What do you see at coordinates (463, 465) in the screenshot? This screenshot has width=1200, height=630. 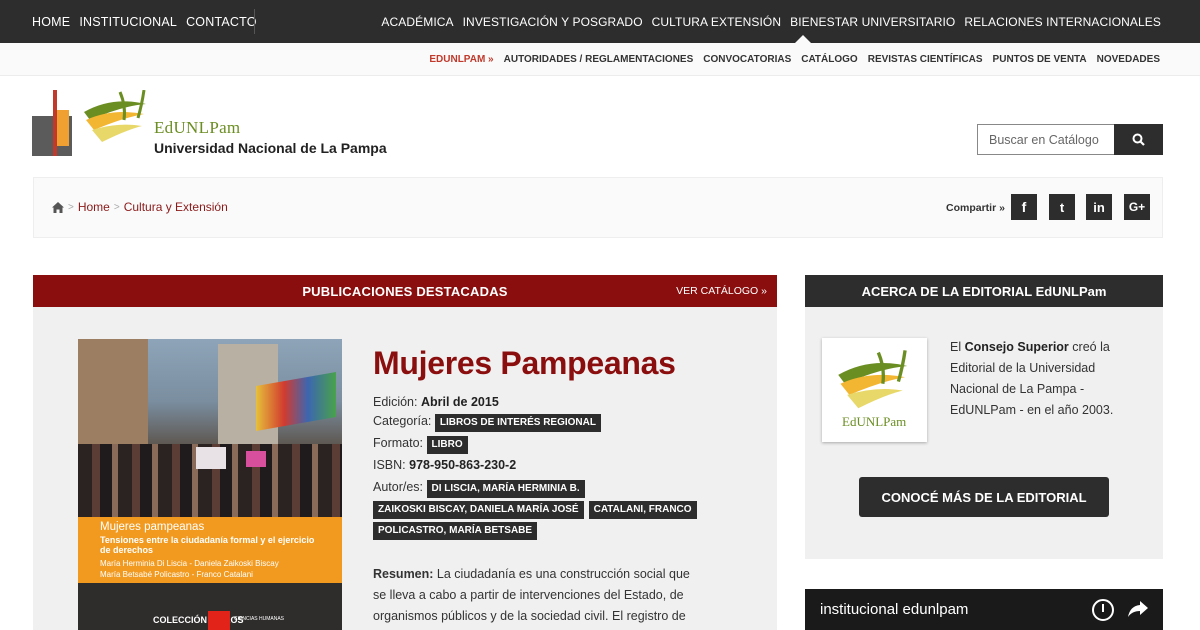 I see `isbn-value: 978-950-863-230-2` at bounding box center [463, 465].